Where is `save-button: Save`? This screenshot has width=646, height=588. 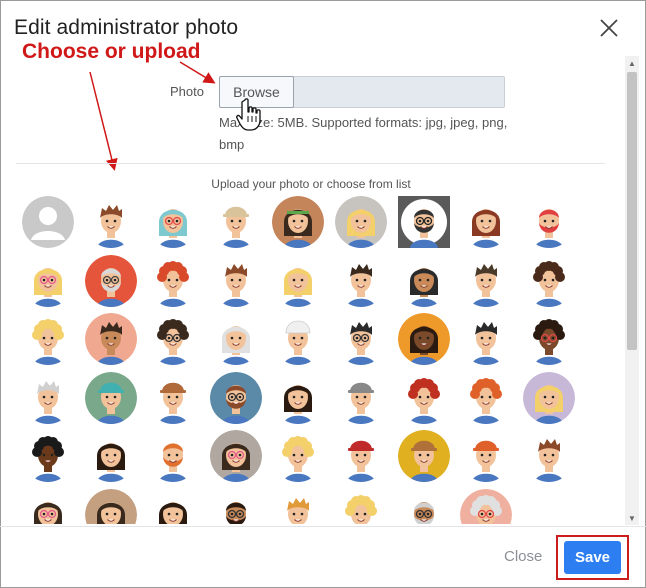
save-button: Save is located at coordinates (592, 557).